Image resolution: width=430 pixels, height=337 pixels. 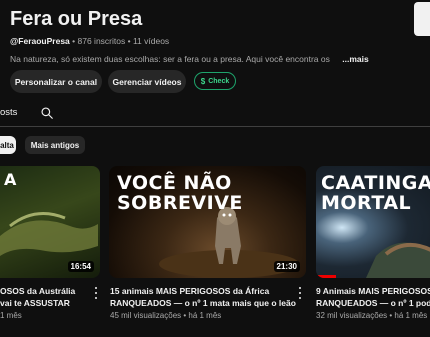 I want to click on check-label: Check, so click(x=219, y=81).